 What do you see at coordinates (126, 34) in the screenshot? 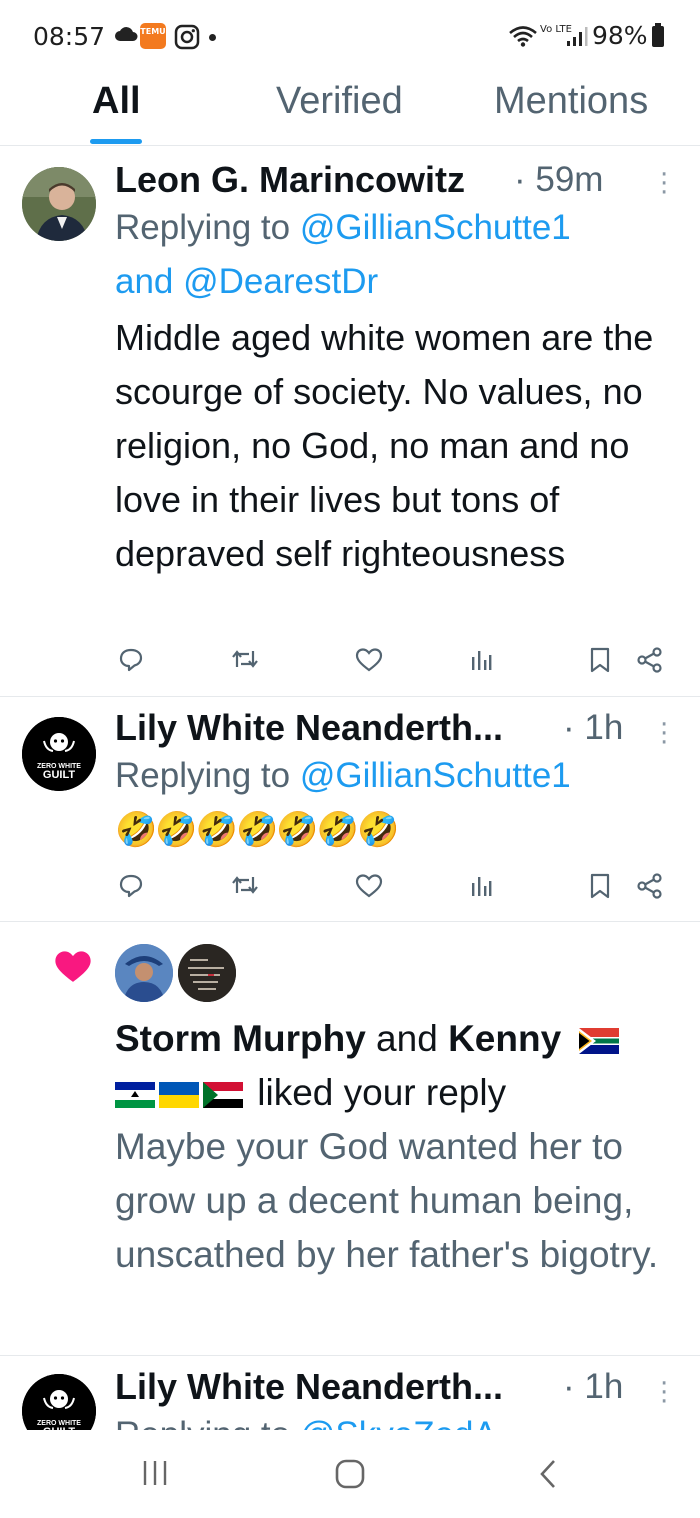
I see `cloud-icon` at bounding box center [126, 34].